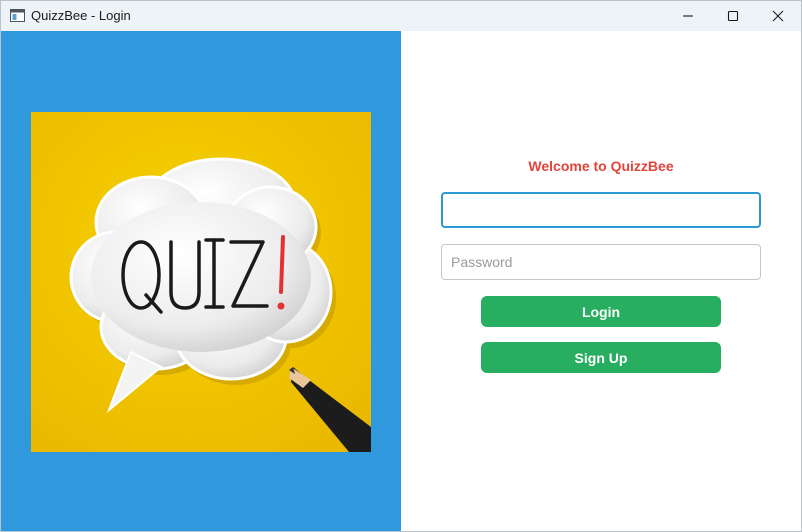 The image size is (802, 532). What do you see at coordinates (17, 15) in the screenshot?
I see `window-app-icon` at bounding box center [17, 15].